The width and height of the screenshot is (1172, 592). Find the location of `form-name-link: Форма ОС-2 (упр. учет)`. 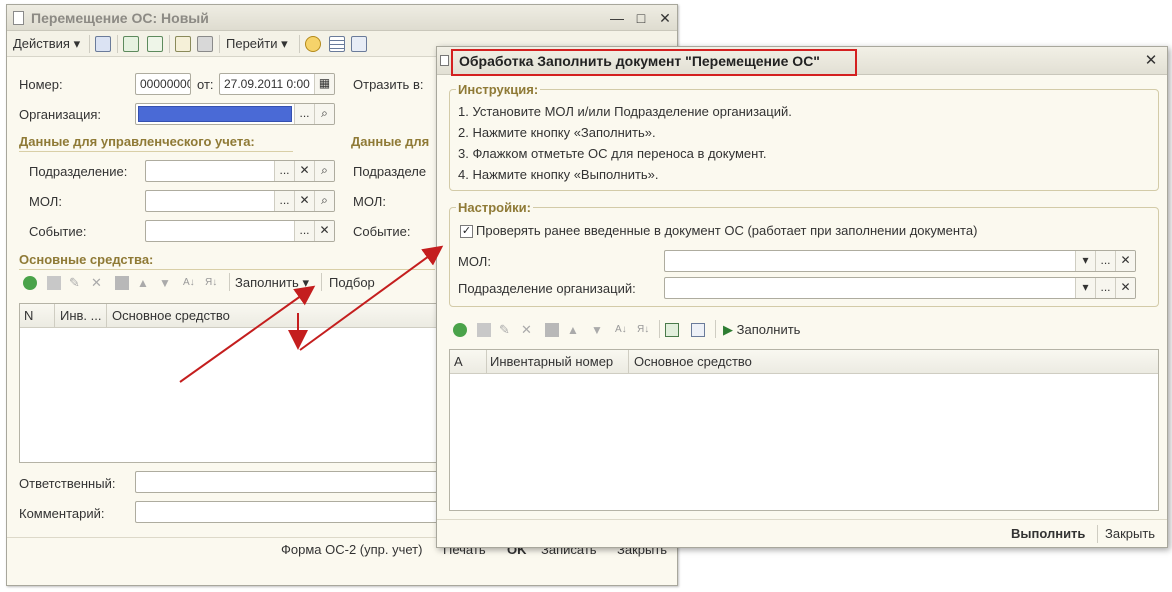

form-name-link: Форма ОС-2 (упр. учет) is located at coordinates (351, 549).